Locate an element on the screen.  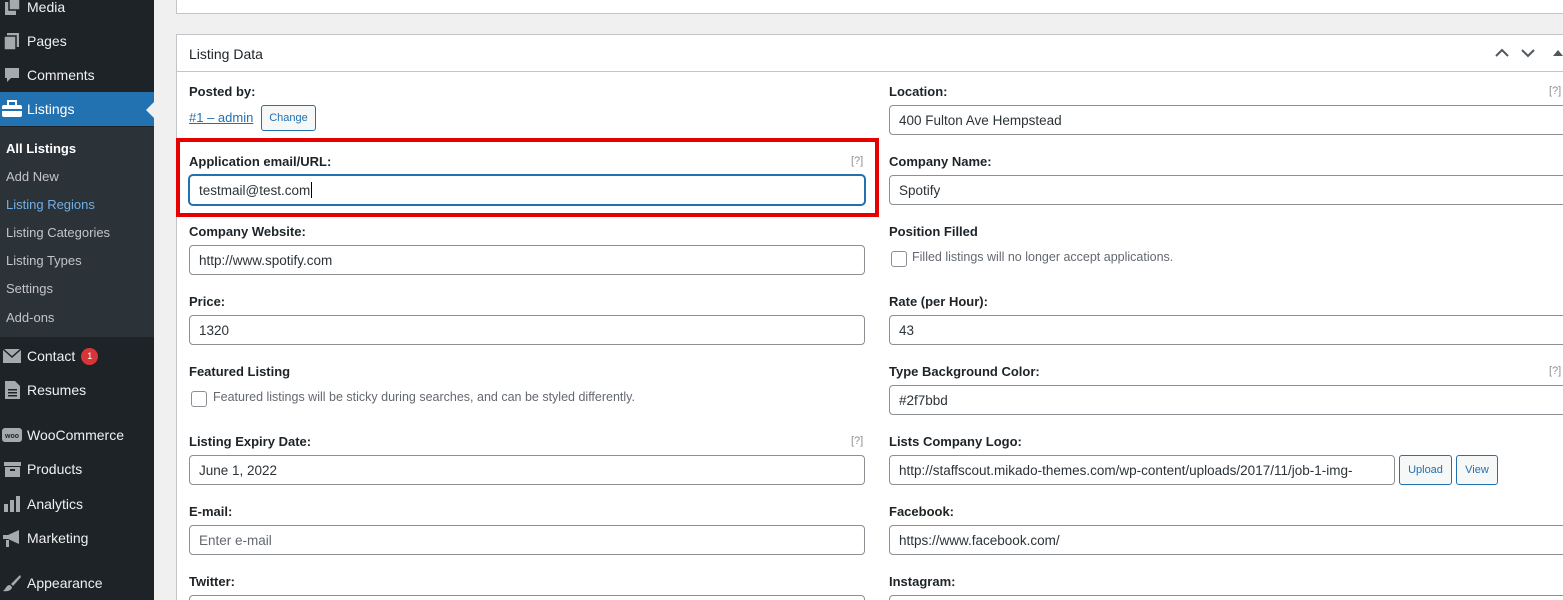
rate-label: Rate (per Hour): is located at coordinates (938, 301).